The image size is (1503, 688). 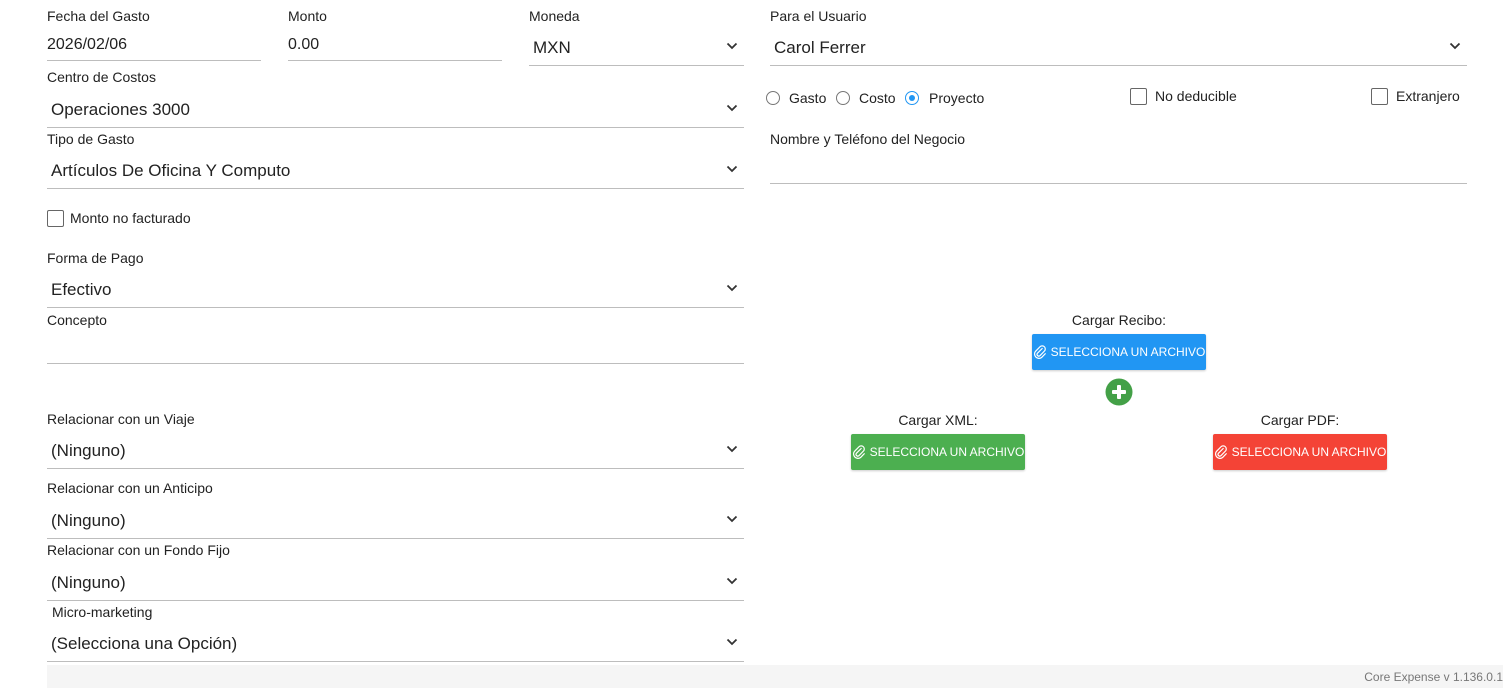 I want to click on forma-label: Forma de Pago, so click(x=95, y=258).